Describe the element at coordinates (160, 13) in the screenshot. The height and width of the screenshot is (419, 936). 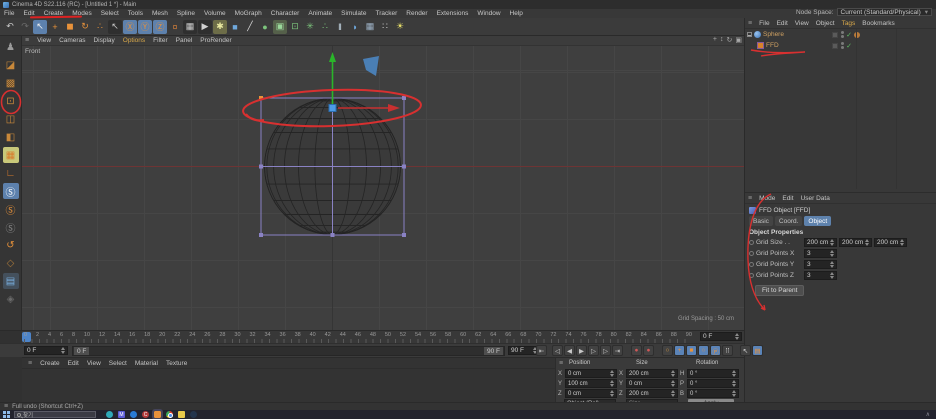
I see `menu-item: Mesh` at that location.